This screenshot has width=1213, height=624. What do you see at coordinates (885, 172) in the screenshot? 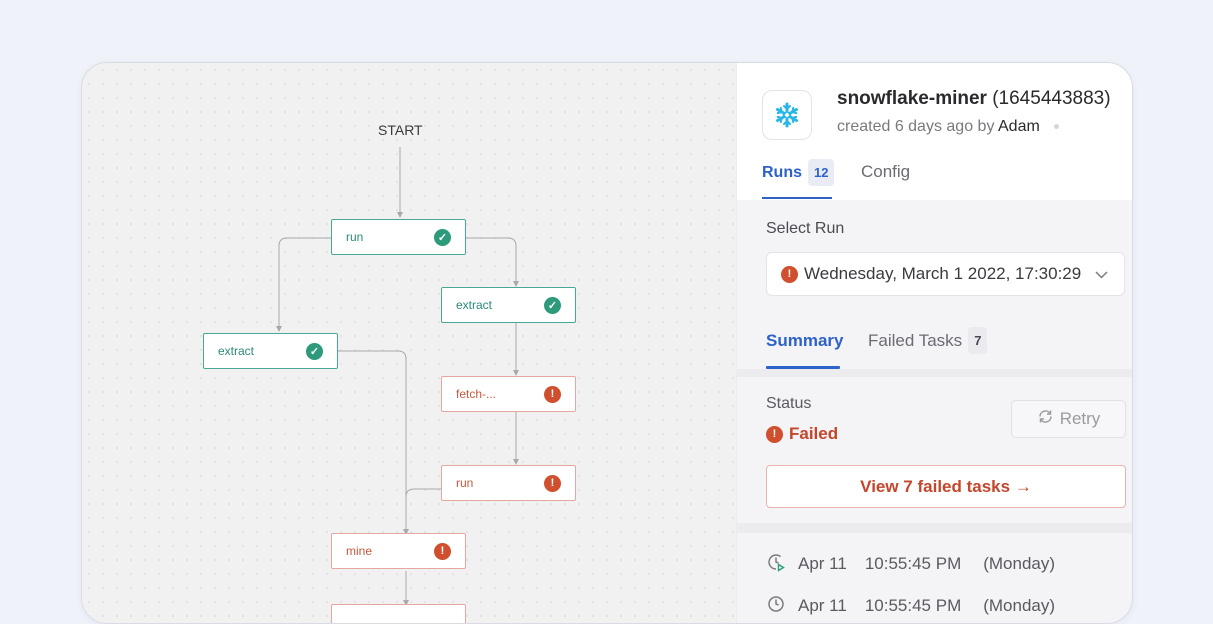
I see `tab-config: Config` at bounding box center [885, 172].